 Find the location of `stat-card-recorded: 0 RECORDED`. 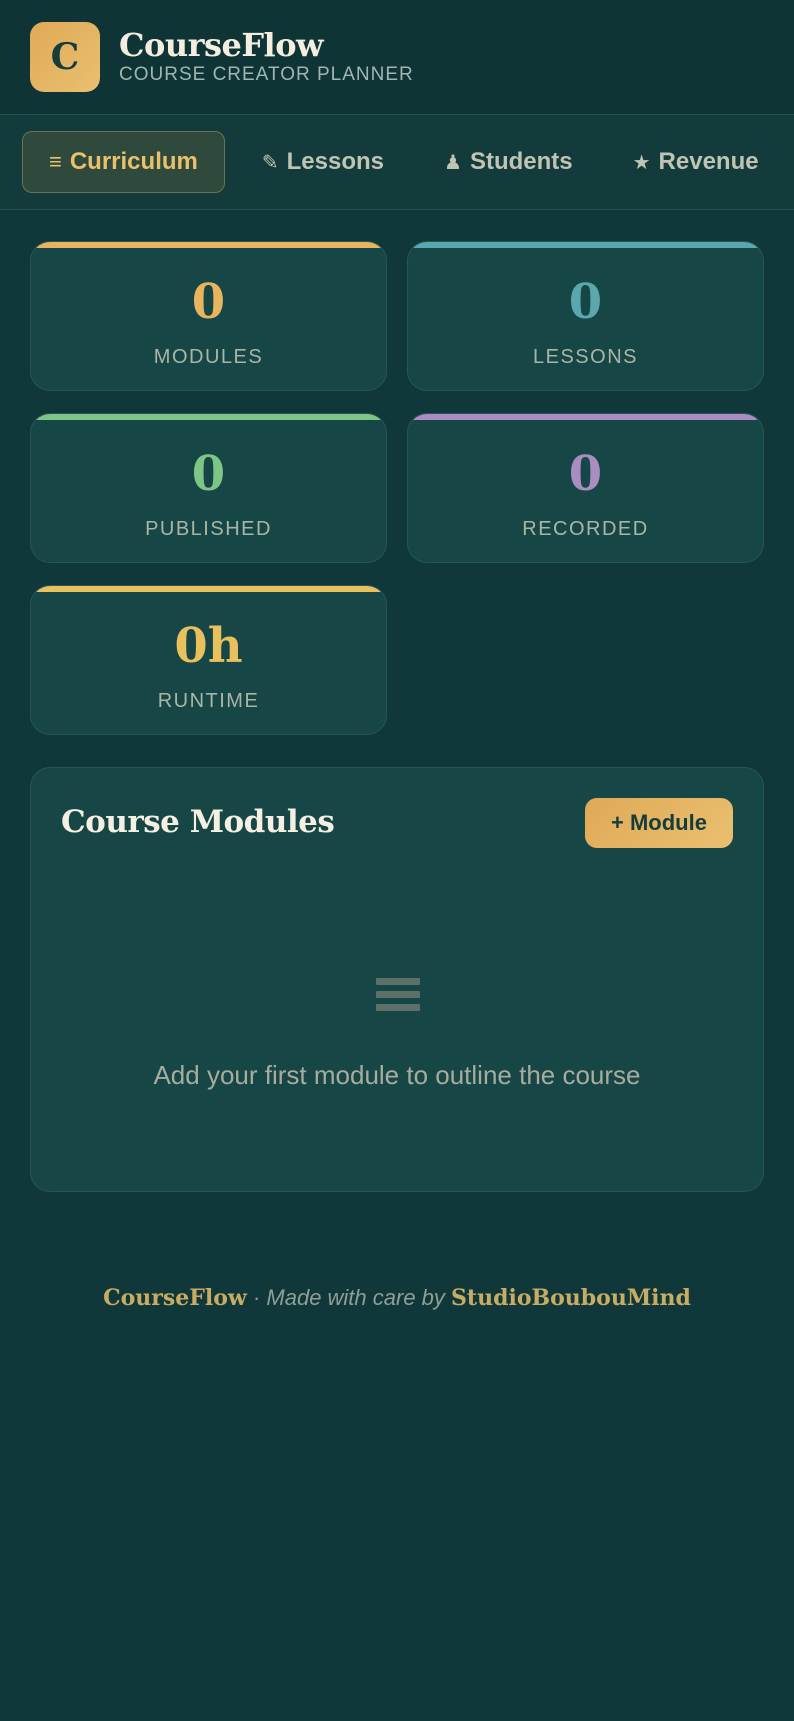

stat-card-recorded: 0 RECORDED is located at coordinates (585, 488).